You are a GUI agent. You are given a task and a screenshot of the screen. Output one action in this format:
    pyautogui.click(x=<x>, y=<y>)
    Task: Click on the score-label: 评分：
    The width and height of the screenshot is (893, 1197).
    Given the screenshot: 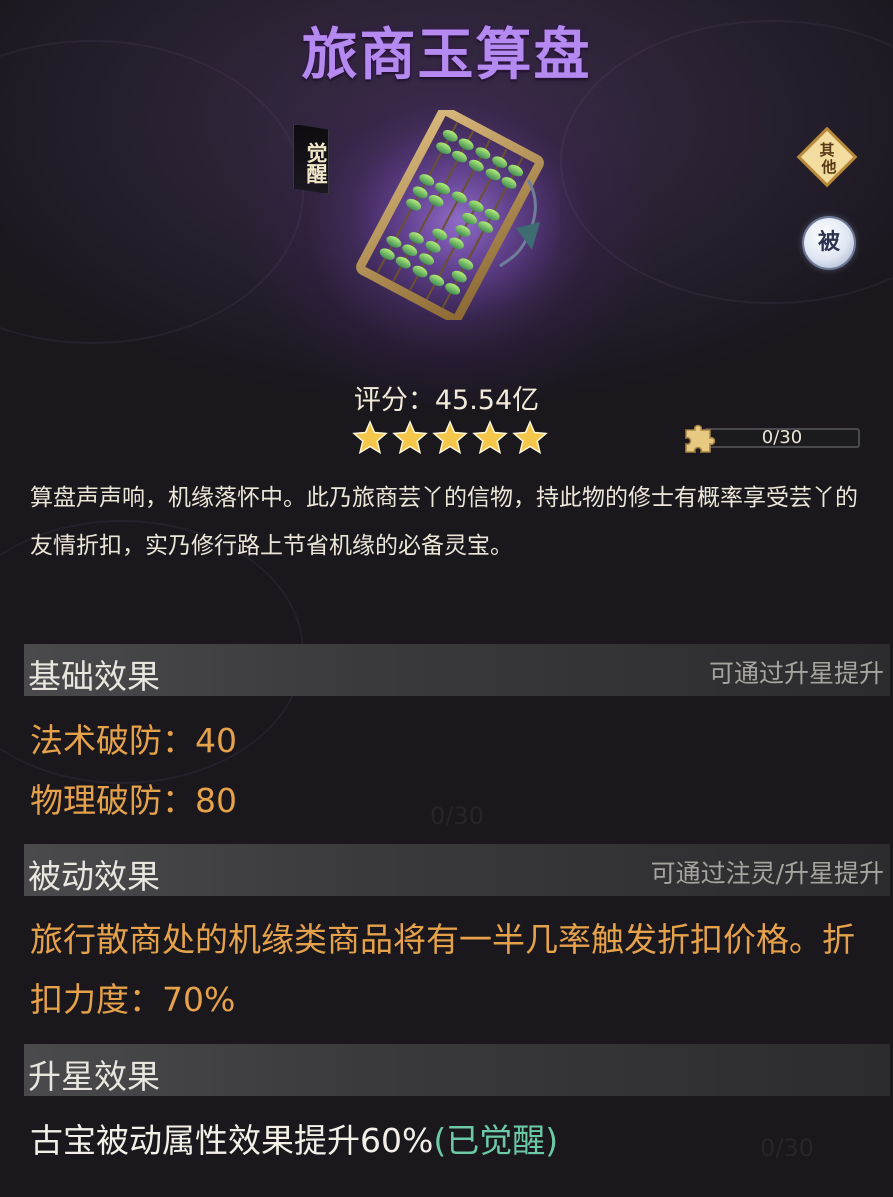 What is the action you would take?
    pyautogui.click(x=394, y=400)
    